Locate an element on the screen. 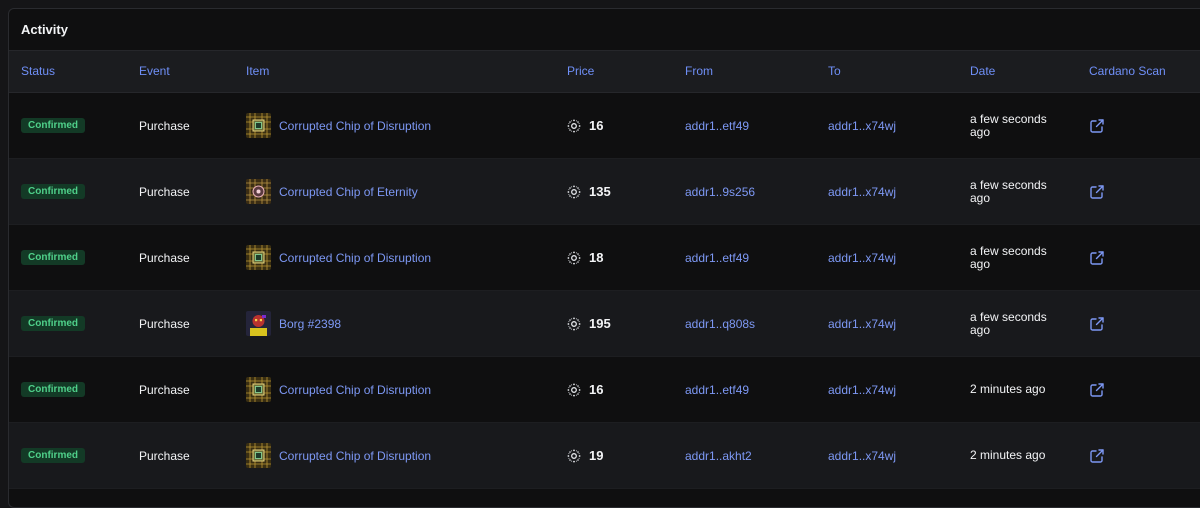  column-cardano-scan: Cardano Scan is located at coordinates (1127, 71).